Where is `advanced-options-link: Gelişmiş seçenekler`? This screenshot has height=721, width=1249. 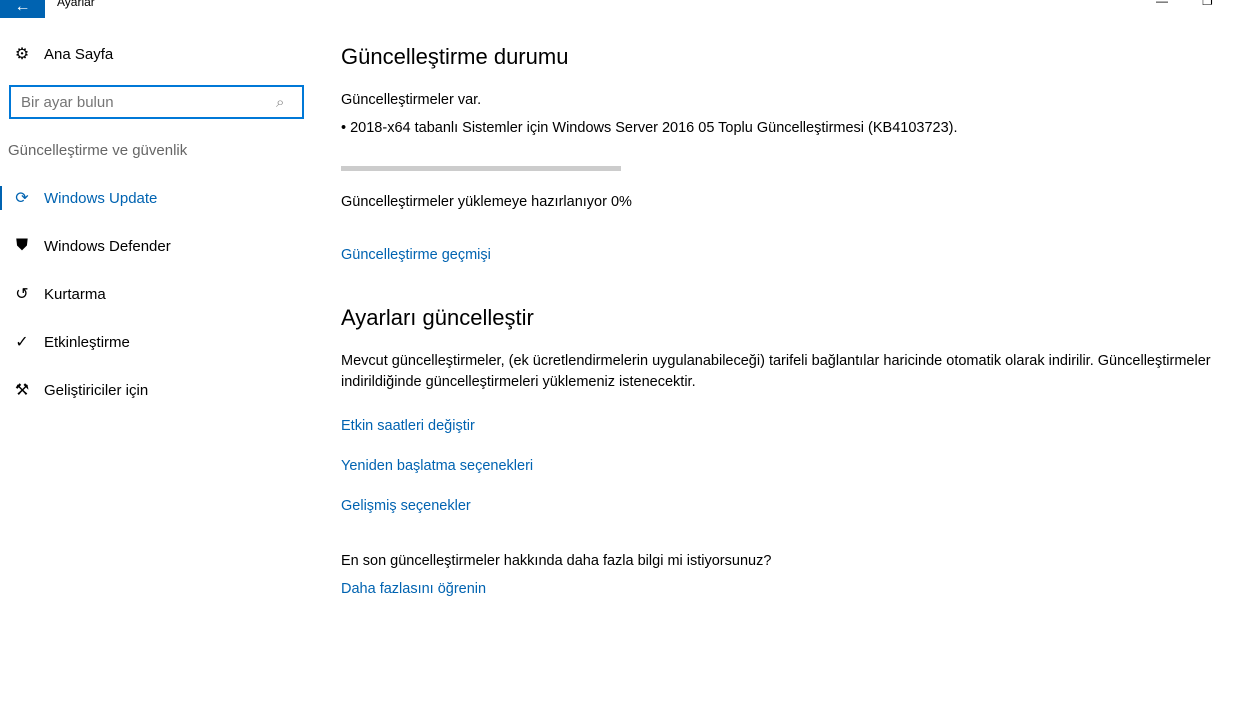 advanced-options-link: Gelişmiş seçenekler is located at coordinates (406, 506).